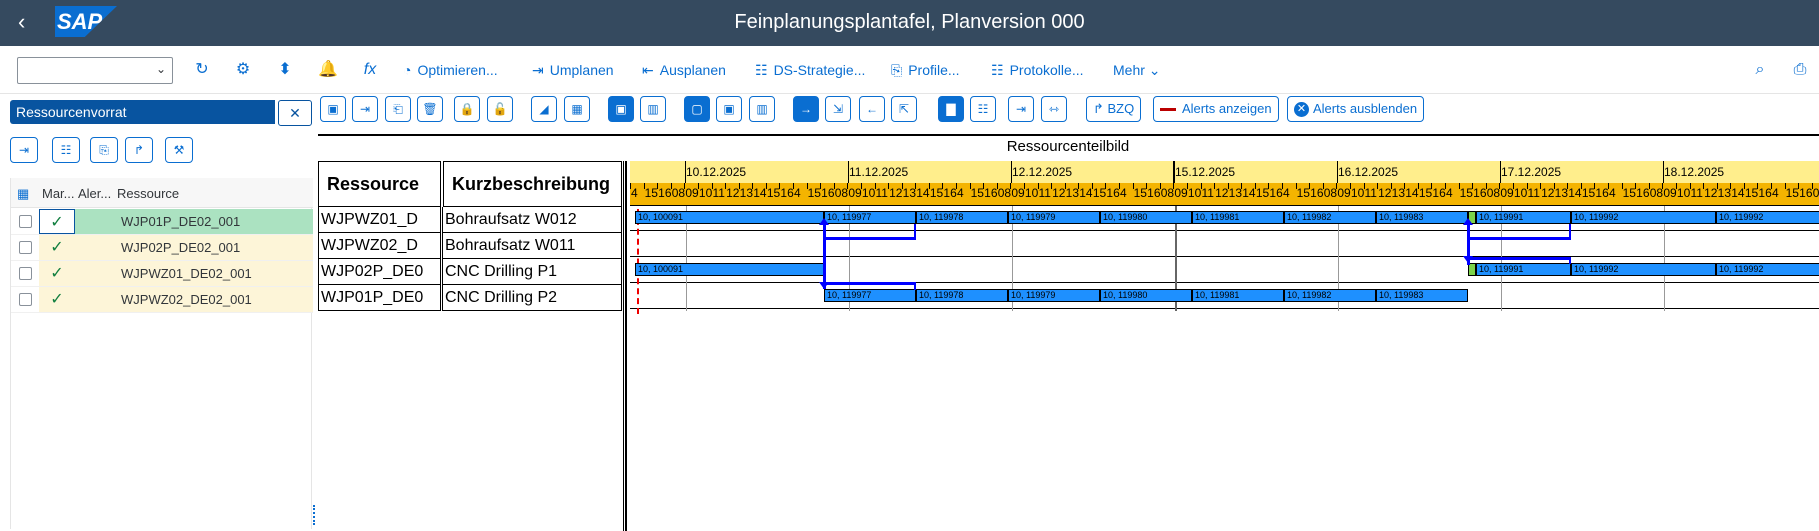 The image size is (1819, 531). I want to click on bell-icon: 🔔, so click(328, 70).